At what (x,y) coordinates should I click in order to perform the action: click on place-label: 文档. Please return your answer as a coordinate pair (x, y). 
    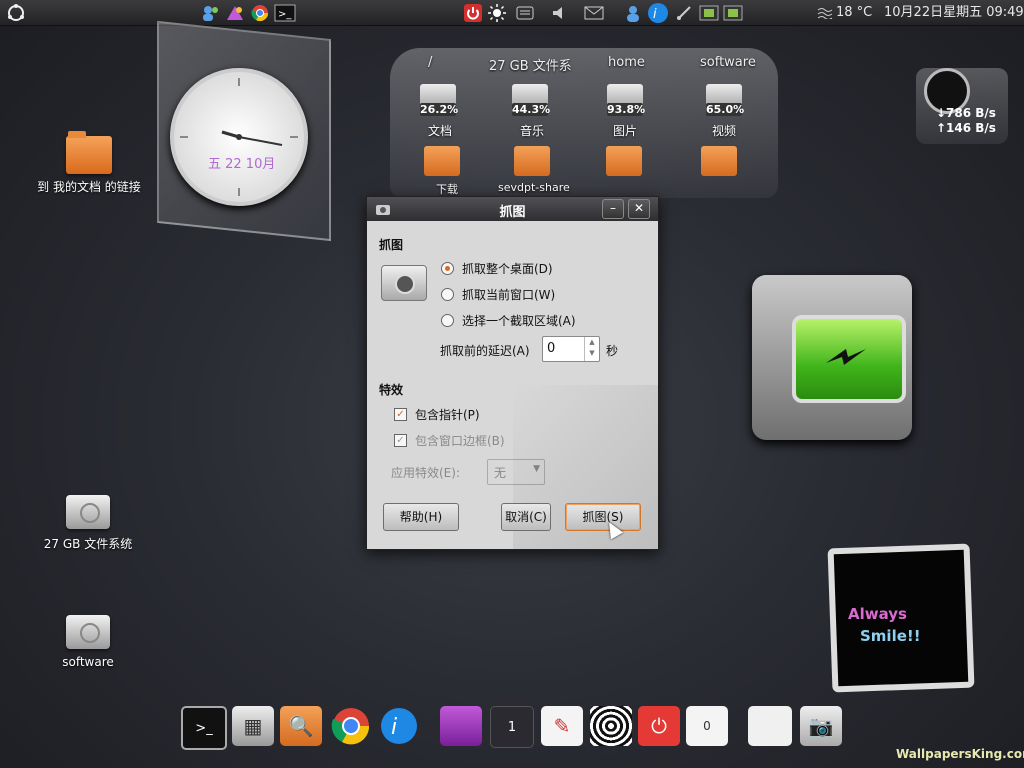
    Looking at the image, I should click on (440, 130).